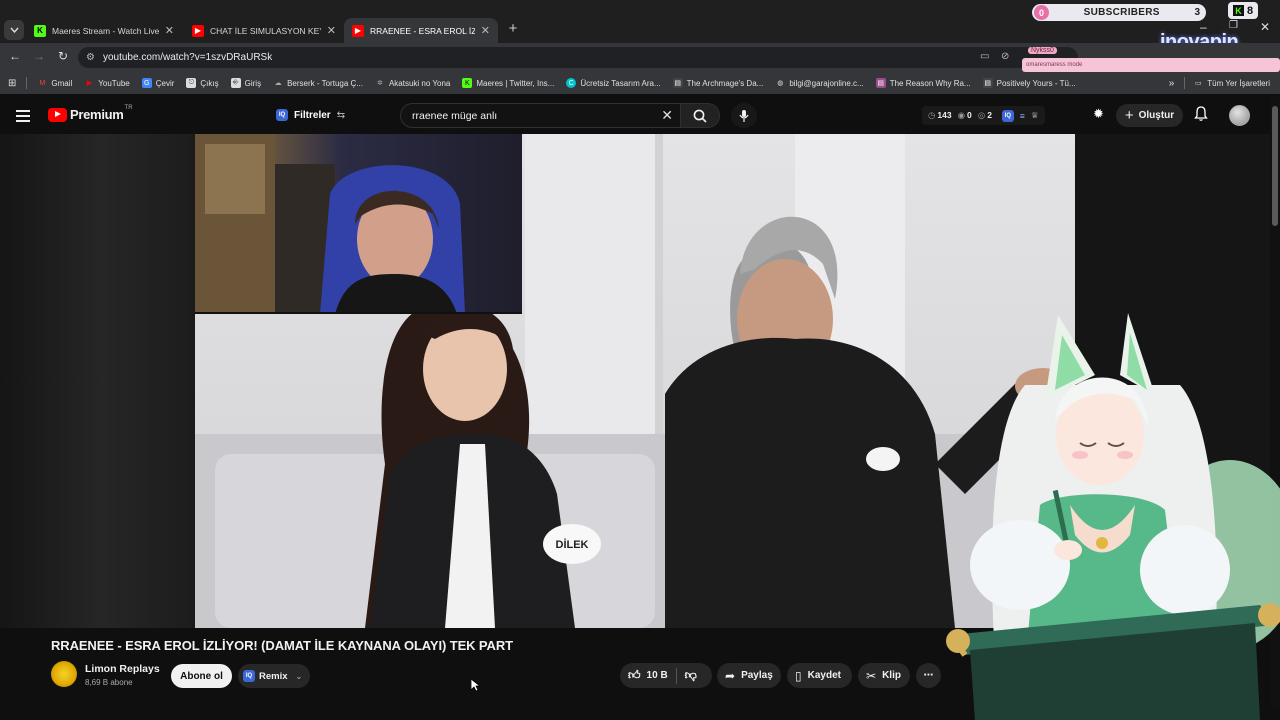 Image resolution: width=1280 pixels, height=720 pixels. What do you see at coordinates (421, 30) in the screenshot?
I see `tab-rraenee-active: ▶ RRAENEE - ESRA EROL İZLİYOR! ... ✕` at bounding box center [421, 30].